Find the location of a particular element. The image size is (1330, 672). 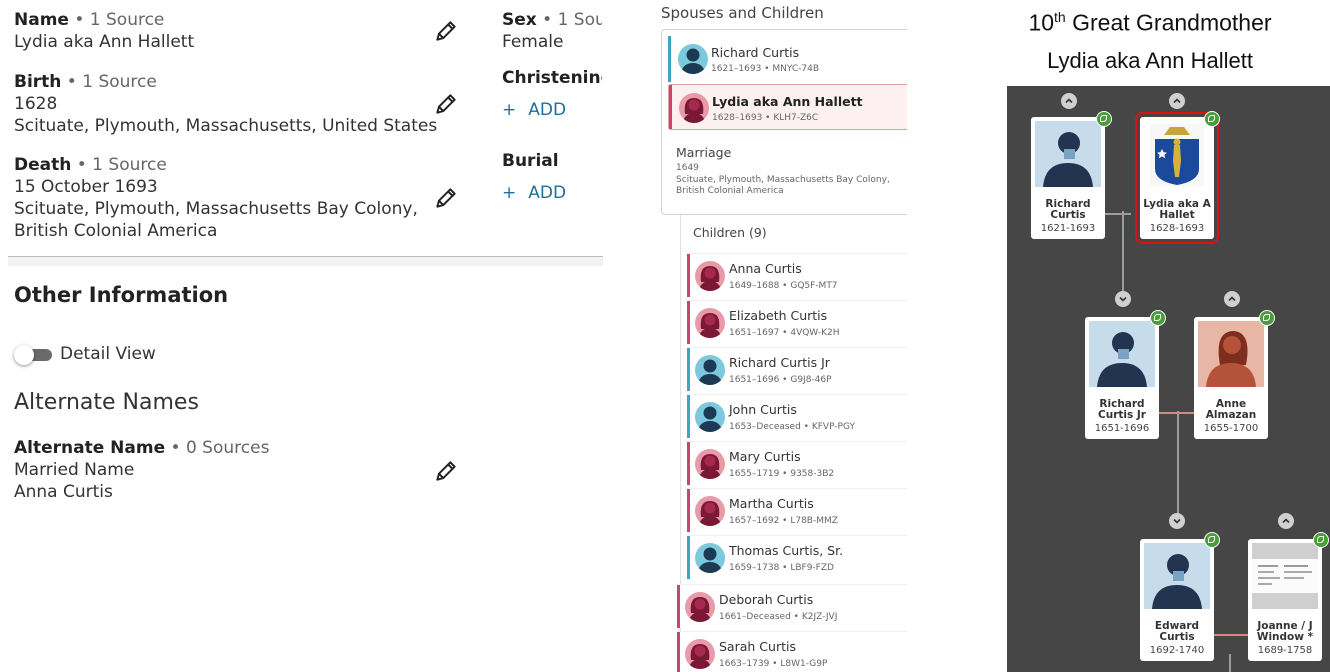

tree-card-joanne-window: Joanne / J Window * 1689-1758 is located at coordinates (1285, 600).